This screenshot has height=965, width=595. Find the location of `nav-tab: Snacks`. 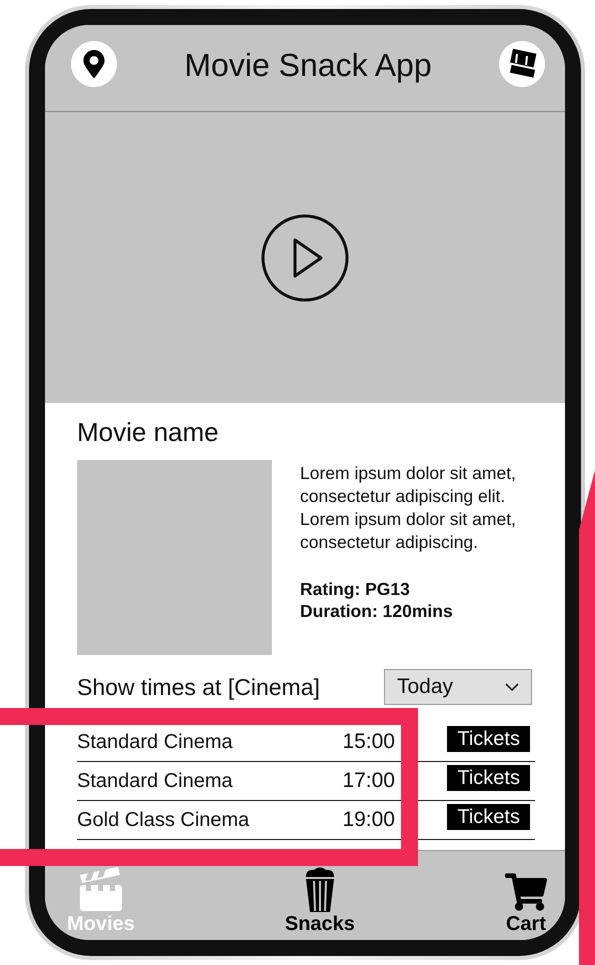

nav-tab: Snacks is located at coordinates (319, 901).